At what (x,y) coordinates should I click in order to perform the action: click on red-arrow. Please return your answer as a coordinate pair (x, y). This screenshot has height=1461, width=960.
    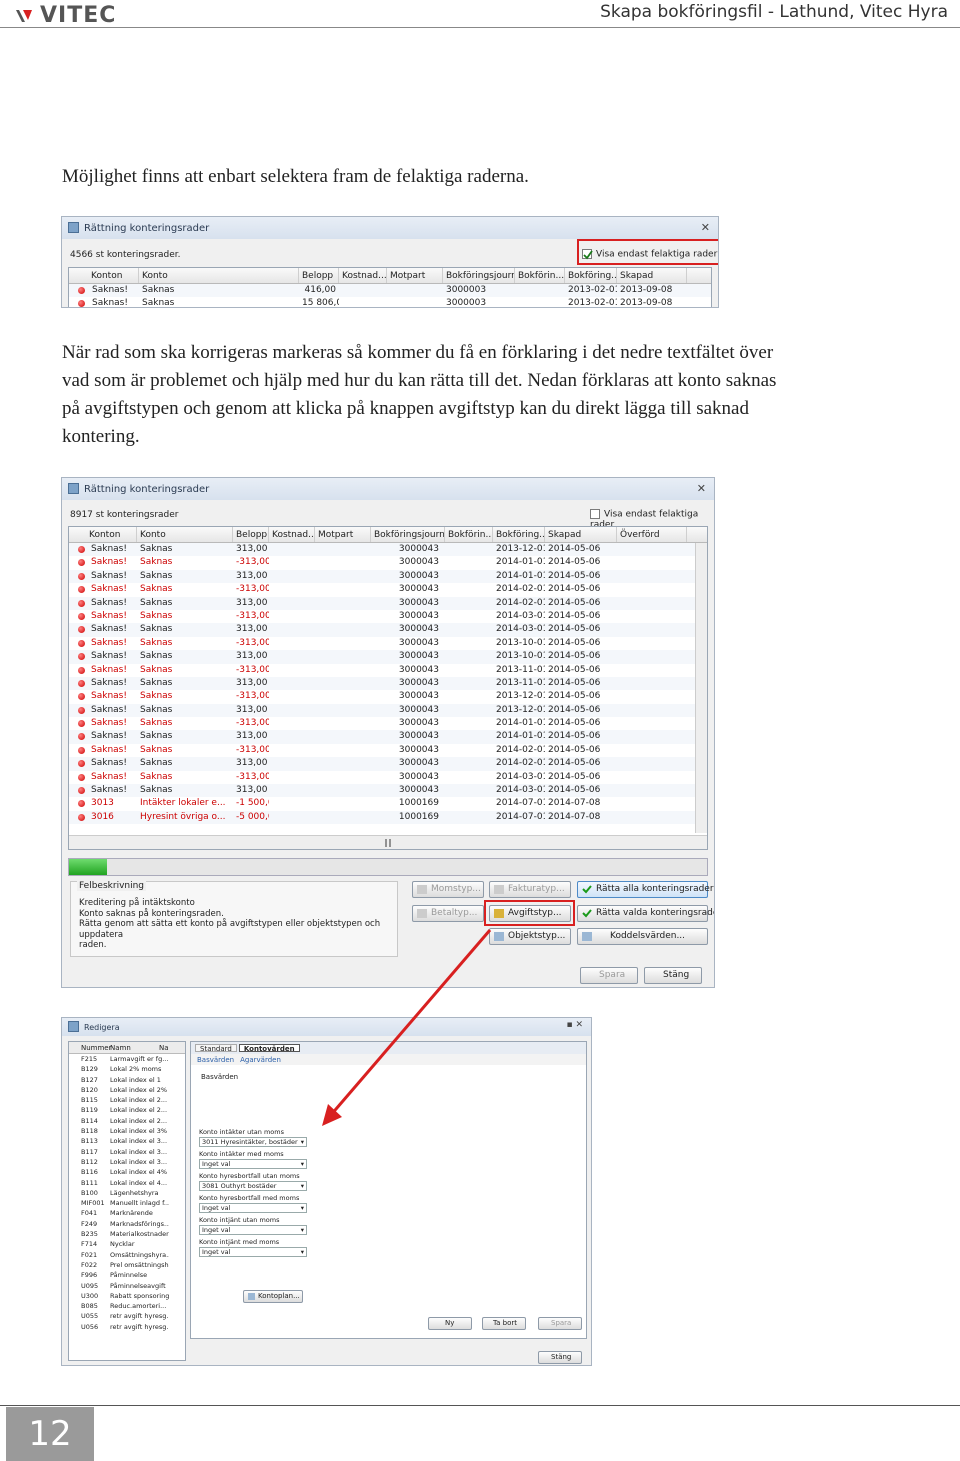
    Looking at the image, I should click on (407, 1027).